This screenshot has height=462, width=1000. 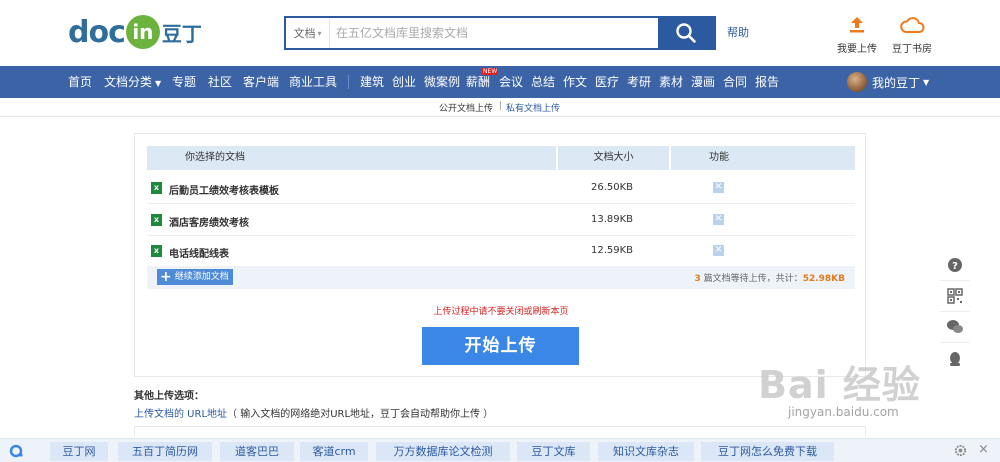 I want to click on header-file-name: 你选择的文档, so click(x=351, y=158).